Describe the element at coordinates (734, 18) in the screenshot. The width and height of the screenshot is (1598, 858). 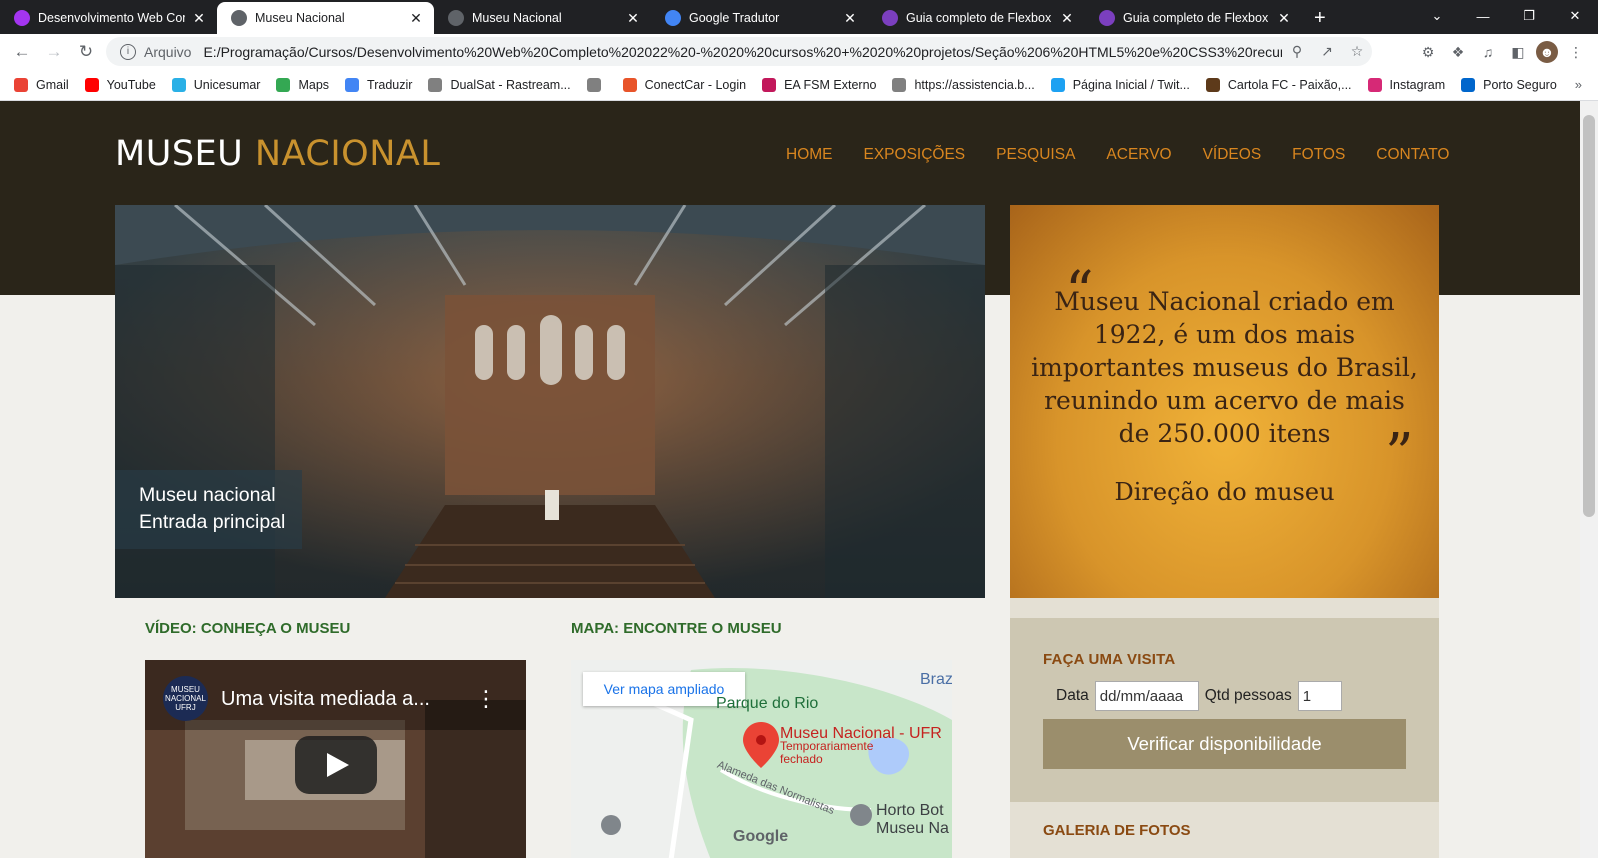
I see `tab-title: Google Tradutor` at that location.